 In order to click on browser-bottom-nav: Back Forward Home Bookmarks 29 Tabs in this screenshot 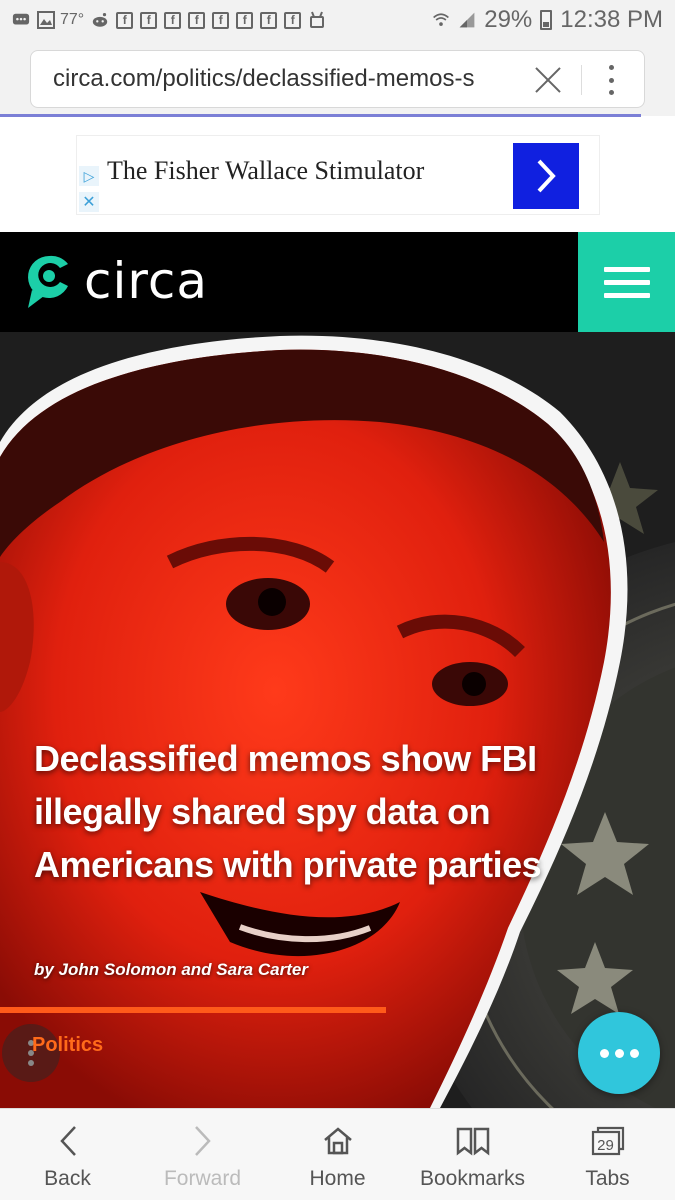, I will do `click(337, 1154)`.